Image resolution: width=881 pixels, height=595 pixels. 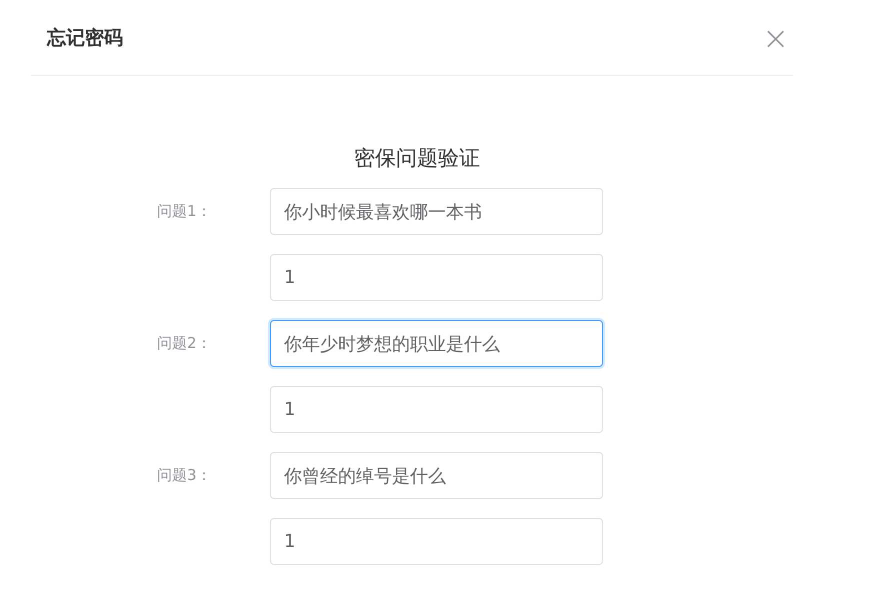 I want to click on question-label: 问题2：, so click(x=185, y=343).